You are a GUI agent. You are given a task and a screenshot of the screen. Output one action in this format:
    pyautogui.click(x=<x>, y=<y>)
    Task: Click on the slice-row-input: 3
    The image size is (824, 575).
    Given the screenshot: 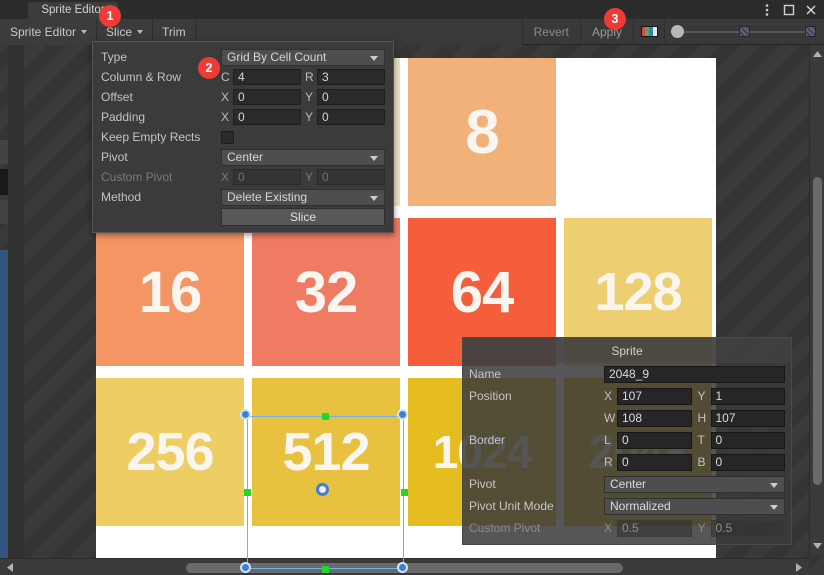 What is the action you would take?
    pyautogui.click(x=351, y=77)
    